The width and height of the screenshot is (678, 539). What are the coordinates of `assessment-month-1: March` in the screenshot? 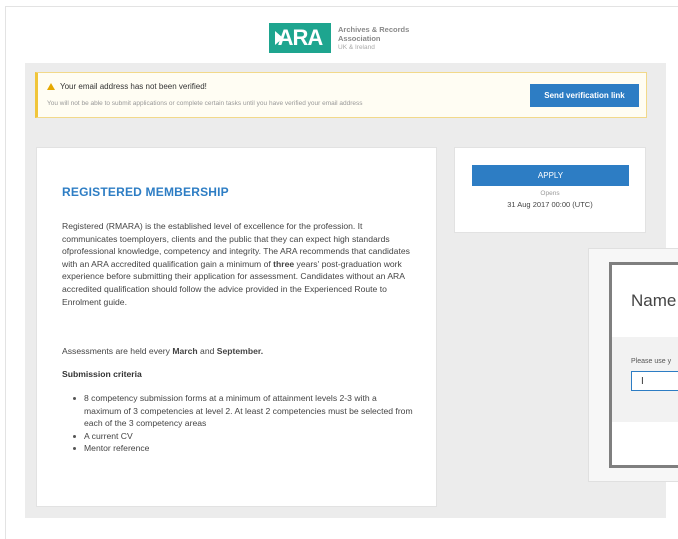 It's located at (185, 351).